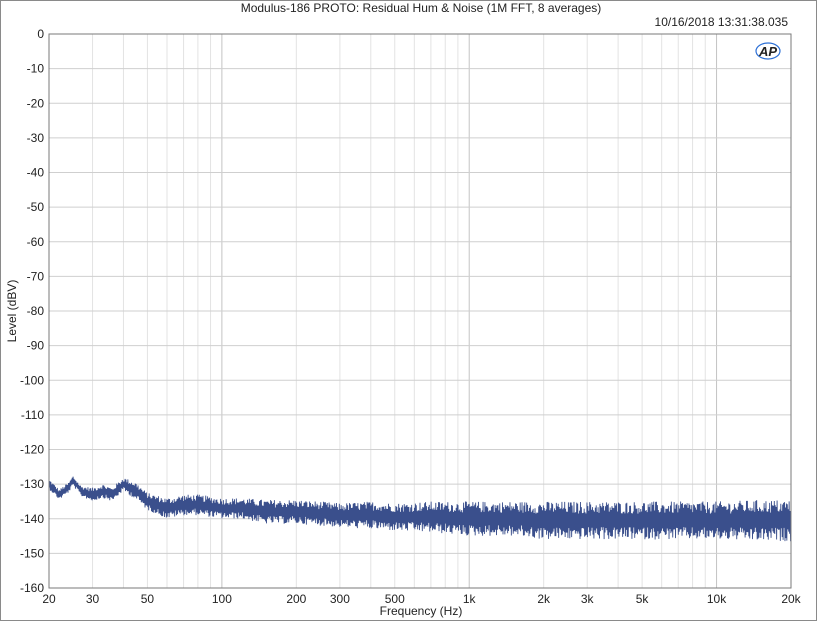  I want to click on y-tick-label: -100, so click(32, 380).